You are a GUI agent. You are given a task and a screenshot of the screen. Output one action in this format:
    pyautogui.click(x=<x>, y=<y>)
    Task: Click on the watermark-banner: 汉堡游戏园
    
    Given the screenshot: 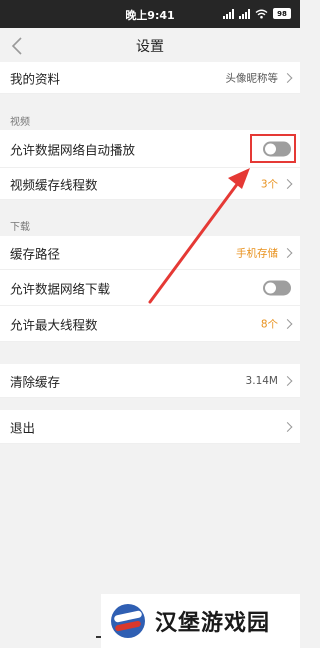 What is the action you would take?
    pyautogui.click(x=200, y=621)
    